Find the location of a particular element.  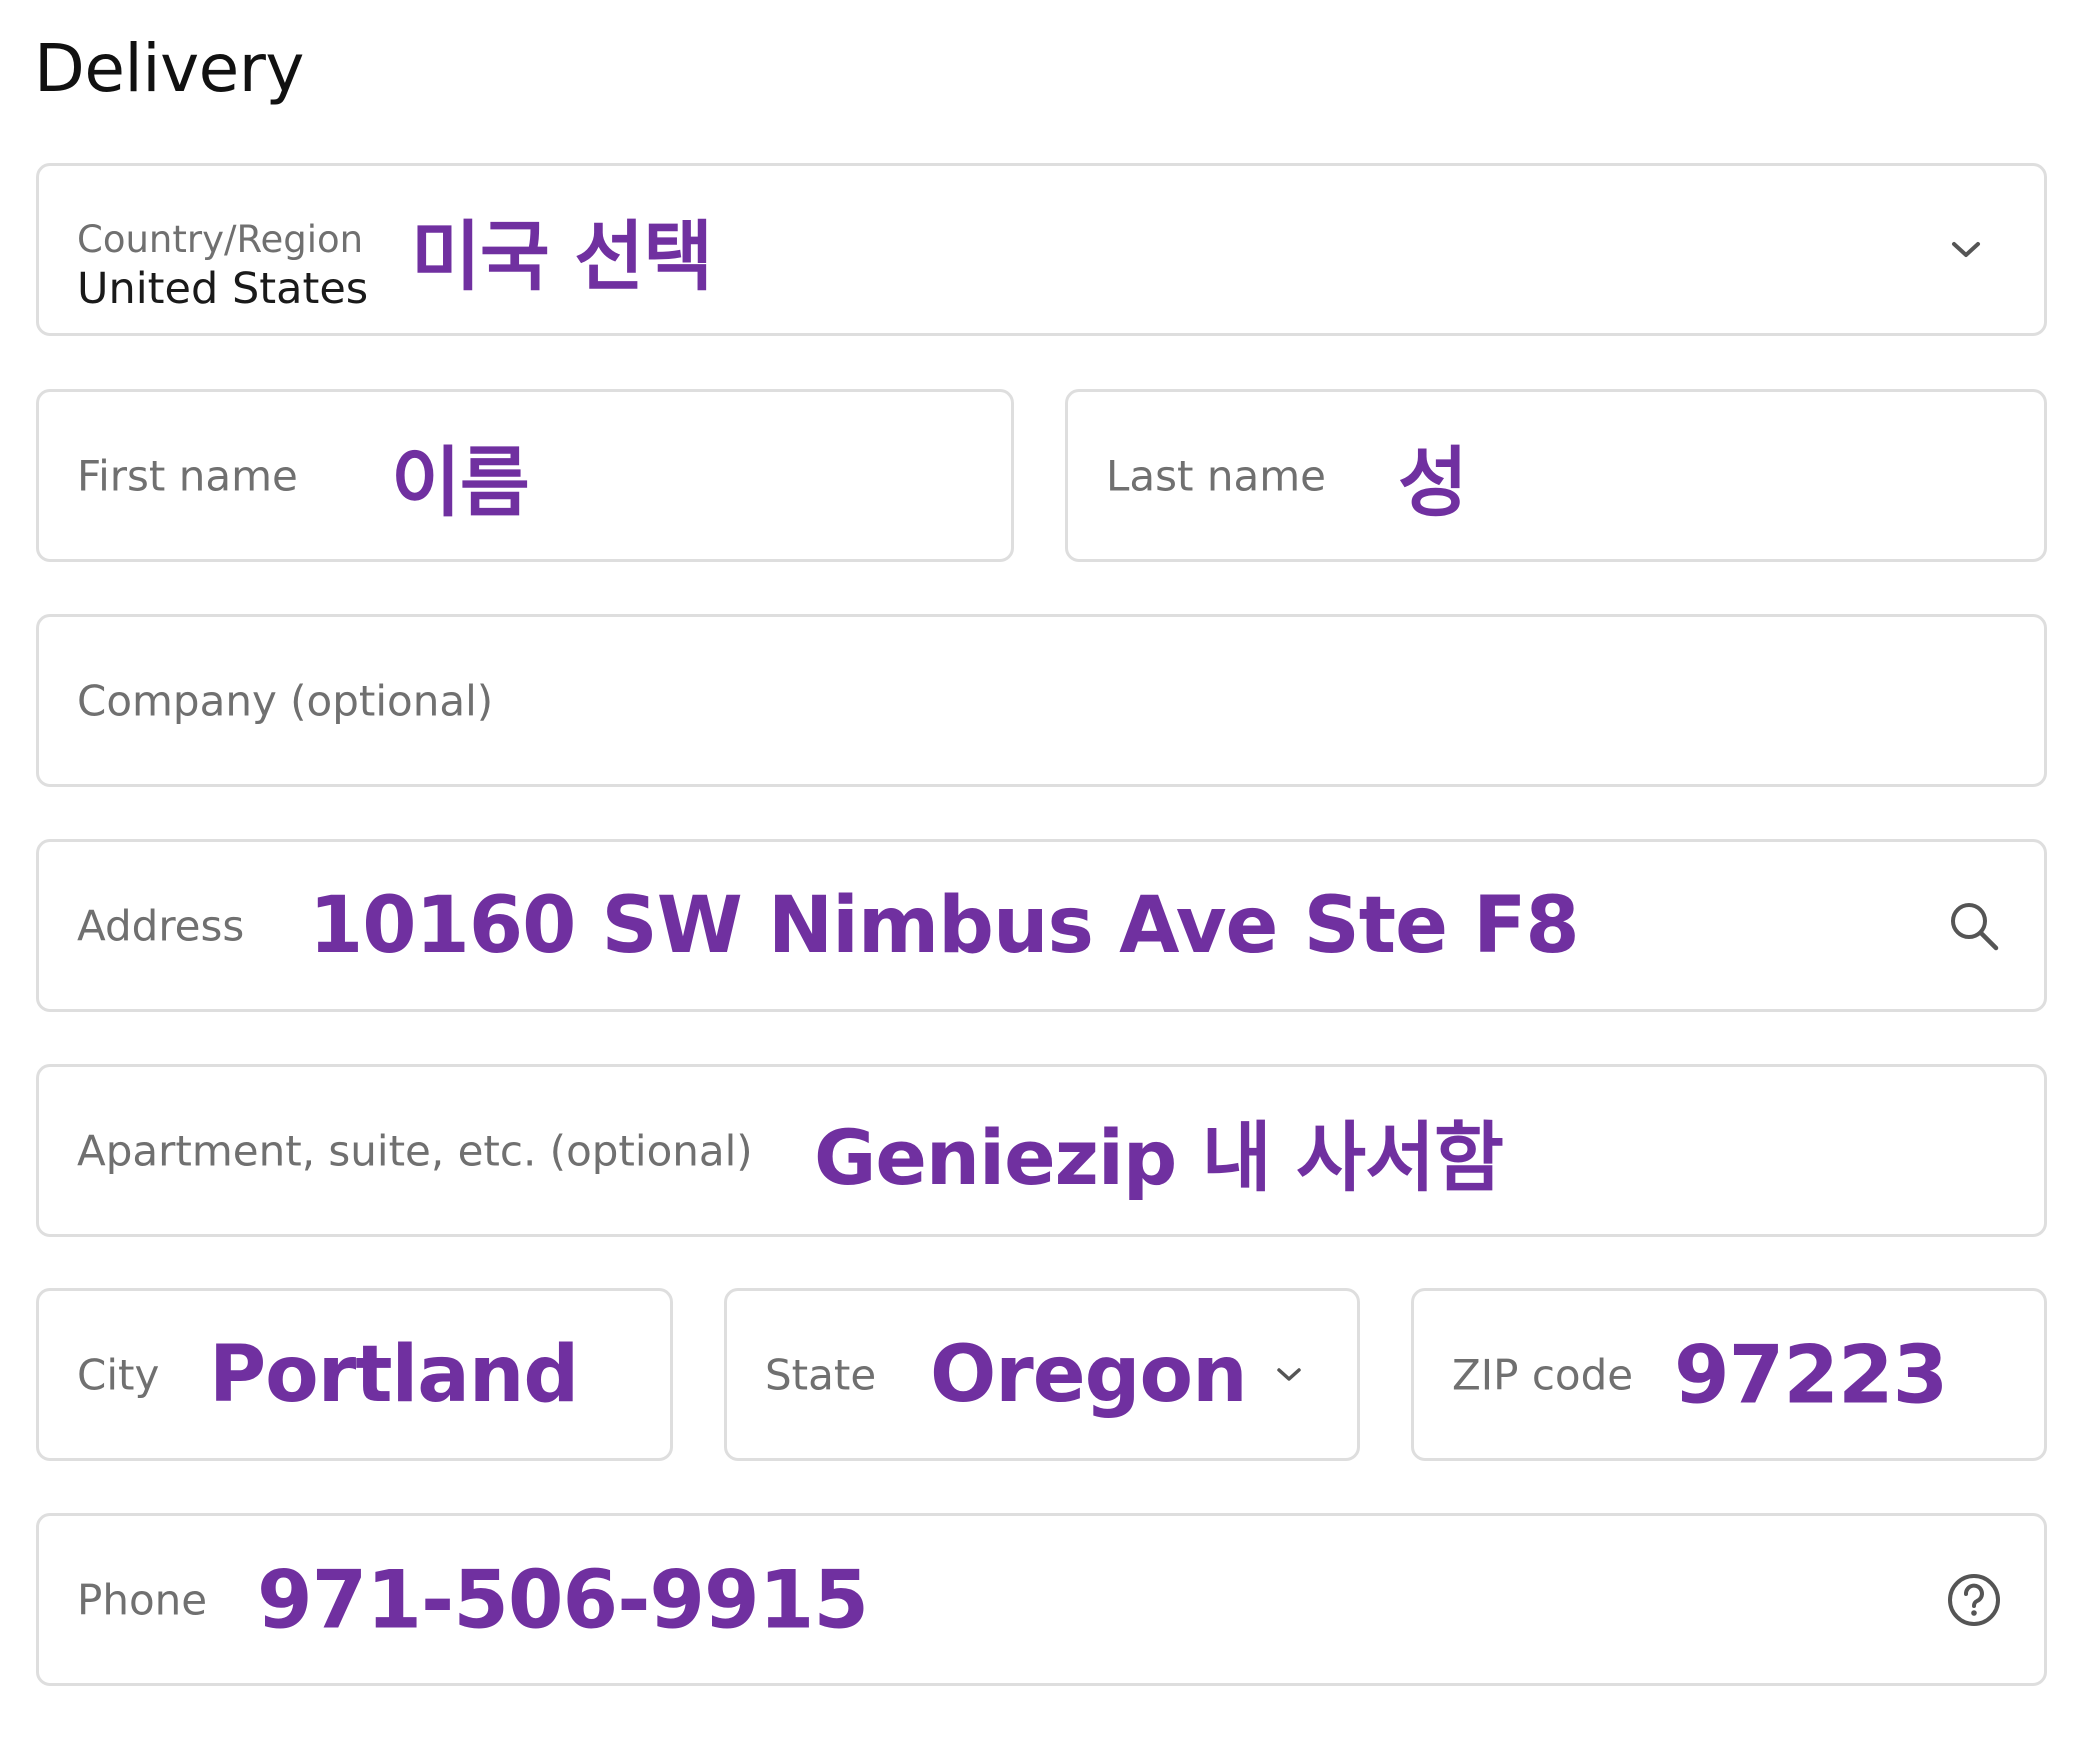

state-select: State Oregon is located at coordinates (1042, 1374).